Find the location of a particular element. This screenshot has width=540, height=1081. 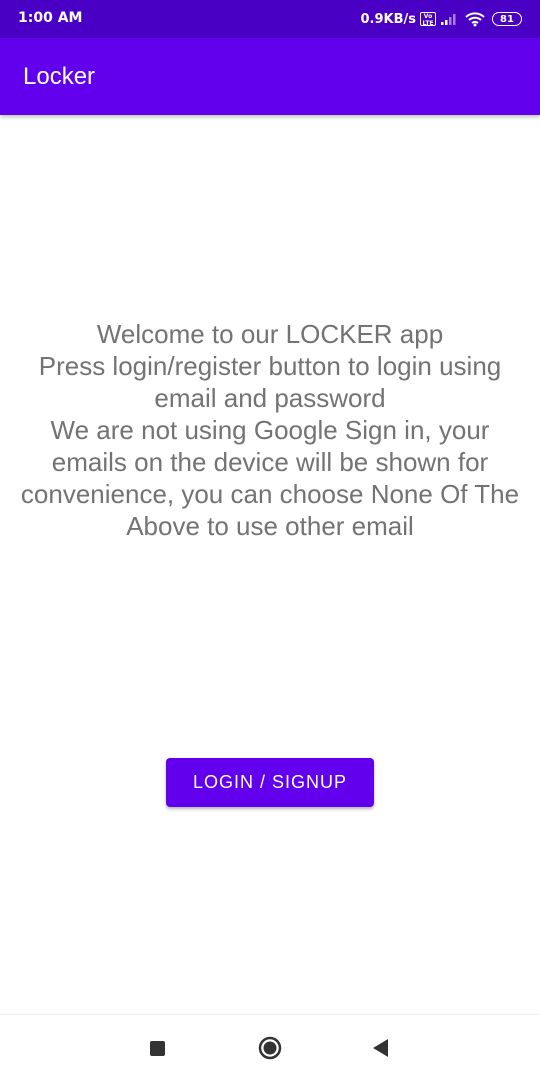

home-icon is located at coordinates (270, 1048).